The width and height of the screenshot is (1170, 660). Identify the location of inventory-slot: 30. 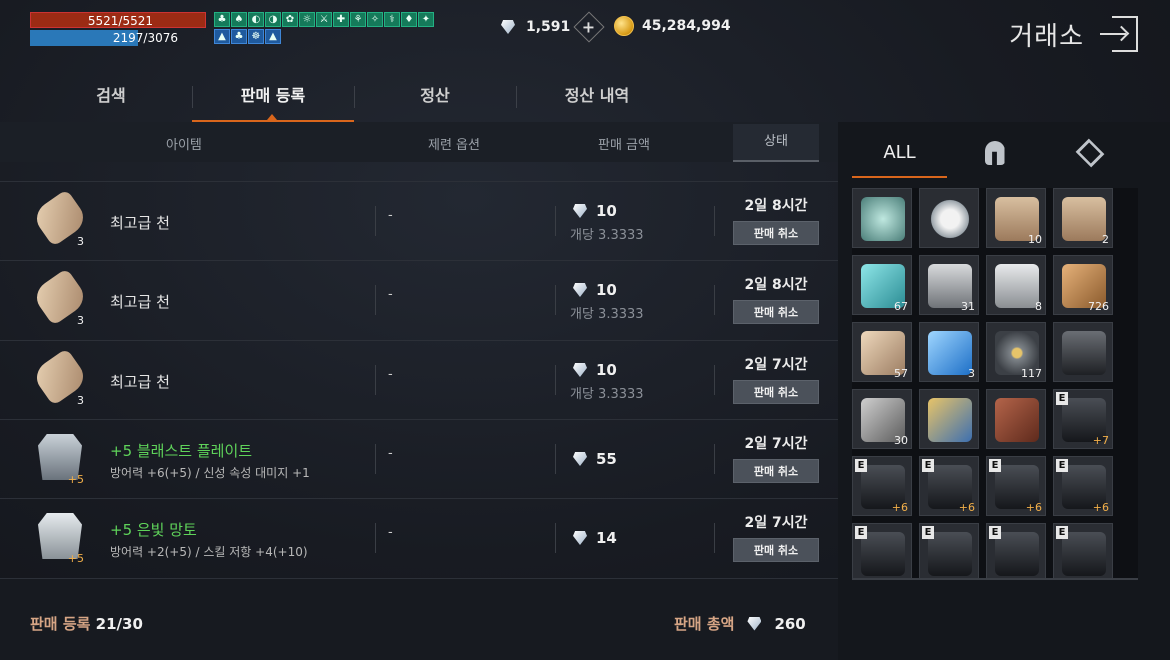
(882, 419).